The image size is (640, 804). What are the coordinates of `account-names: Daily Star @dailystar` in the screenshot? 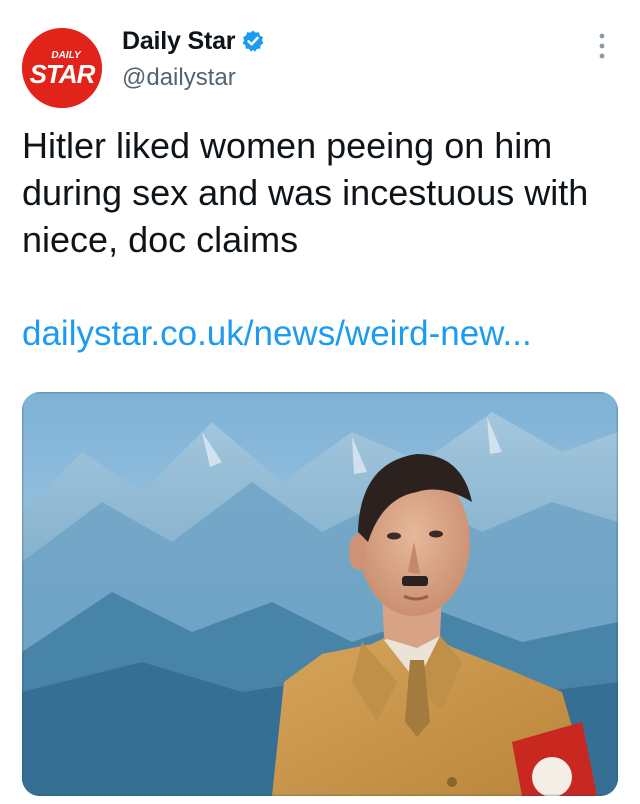 It's located at (193, 59).